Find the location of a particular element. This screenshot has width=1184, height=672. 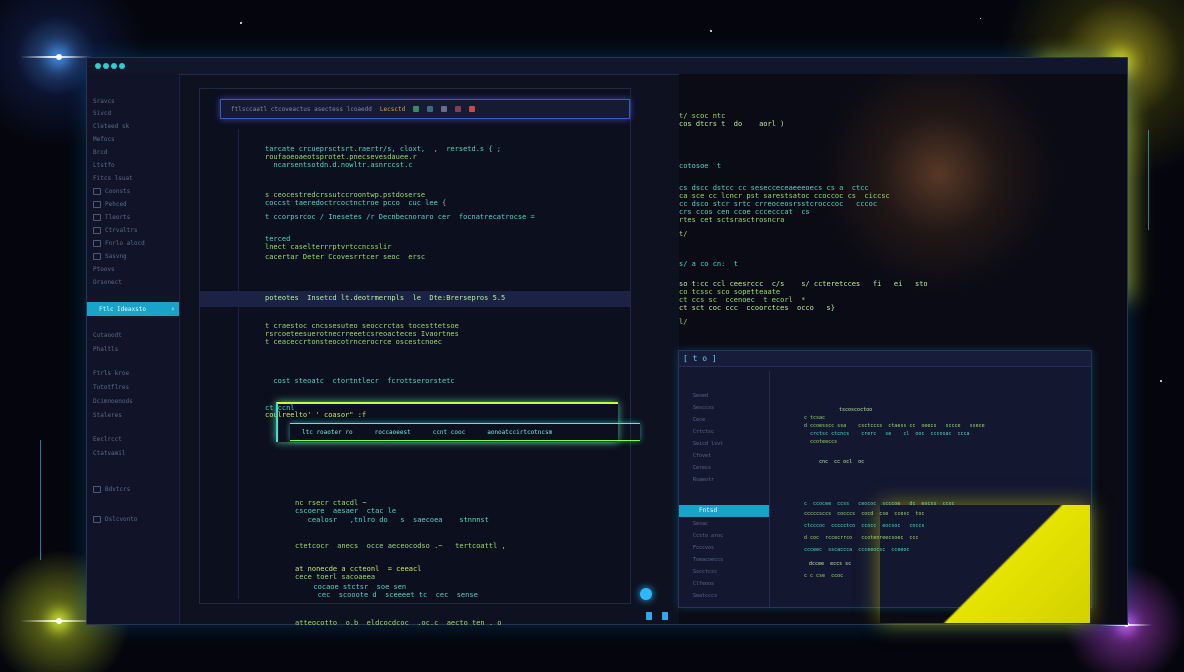

sidebar-item: Cece is located at coordinates (699, 420).